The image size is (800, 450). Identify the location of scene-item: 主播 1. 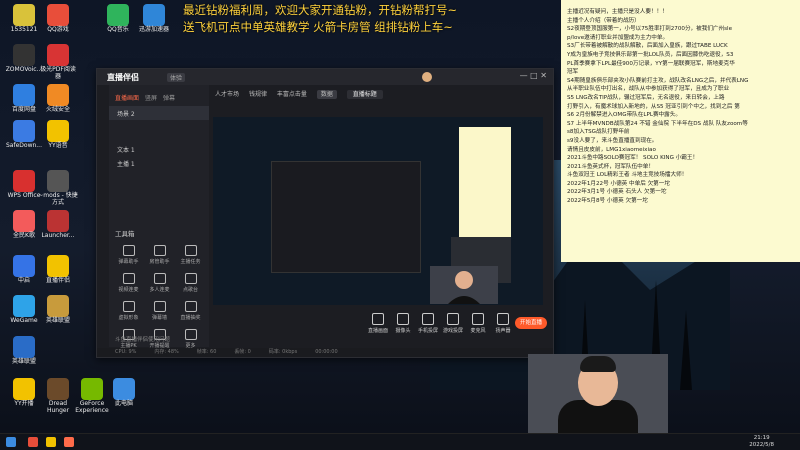
(159, 163).